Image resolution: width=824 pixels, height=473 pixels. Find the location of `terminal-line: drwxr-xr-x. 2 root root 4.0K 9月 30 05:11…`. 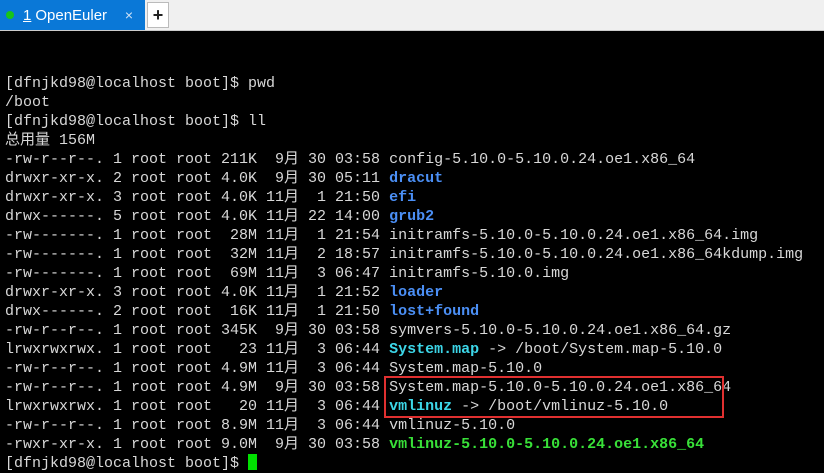

terminal-line: drwxr-xr-x. 2 root root 4.0K 9月 30 05:11… is located at coordinates (414, 178).